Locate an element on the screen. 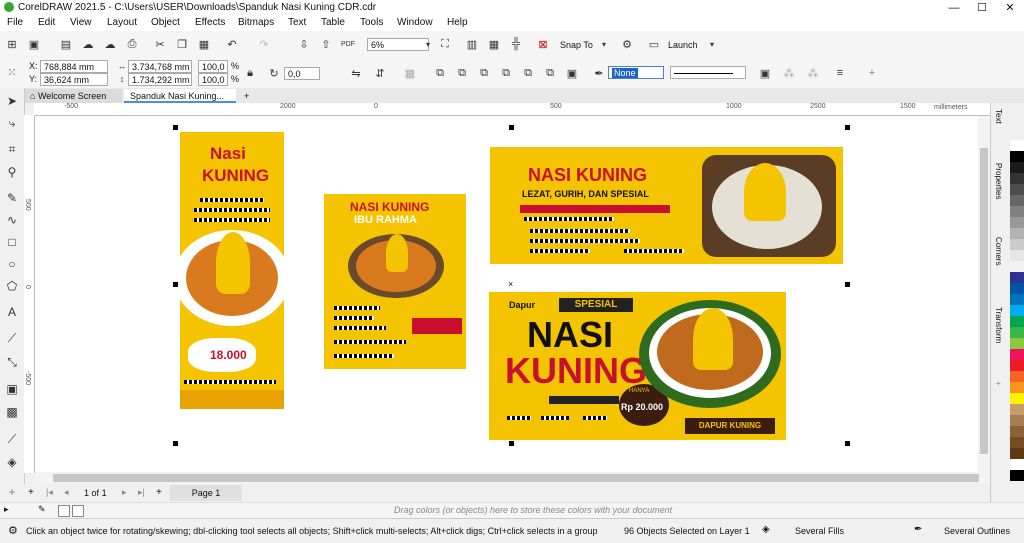  banner-horizontal-top: NASI KUNING LEZAT, GURIH, DAN SPESIAL is located at coordinates (666, 205).